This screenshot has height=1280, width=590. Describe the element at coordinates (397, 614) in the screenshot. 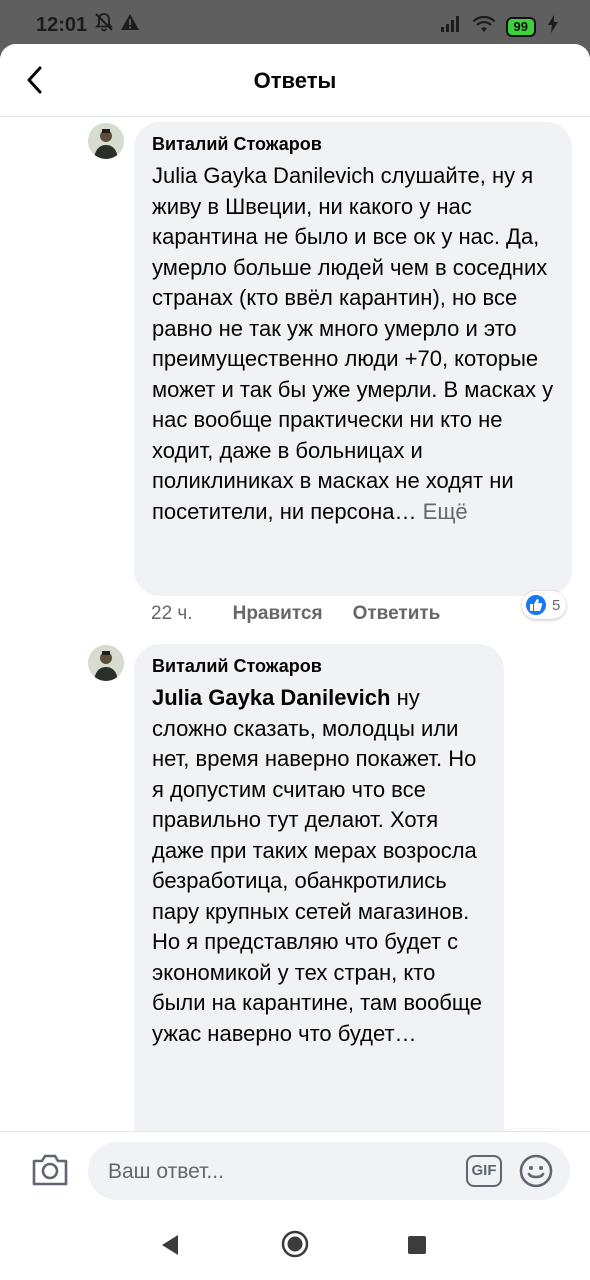

I see `reply-button: Ответить` at that location.